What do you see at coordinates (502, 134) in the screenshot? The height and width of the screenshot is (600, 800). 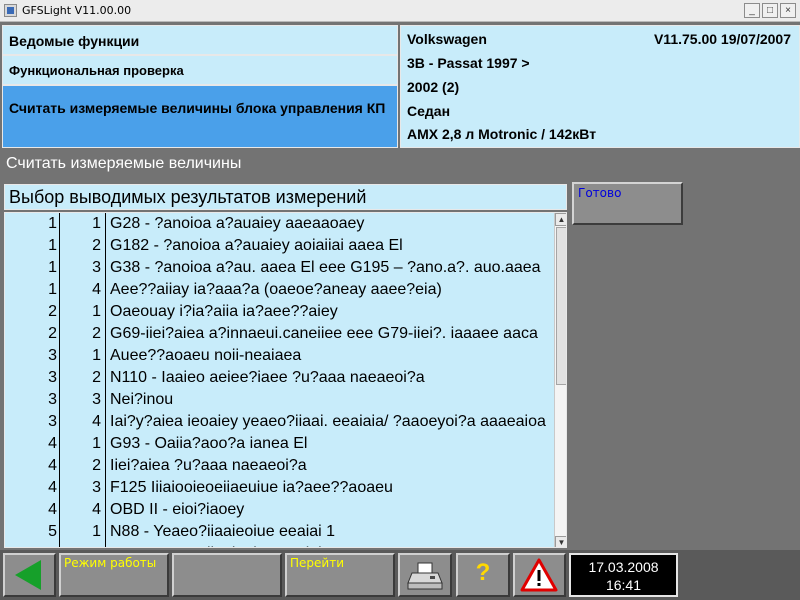 I see `vehicle-engine: AMX 2,8 л Motronic / 142кВт` at bounding box center [502, 134].